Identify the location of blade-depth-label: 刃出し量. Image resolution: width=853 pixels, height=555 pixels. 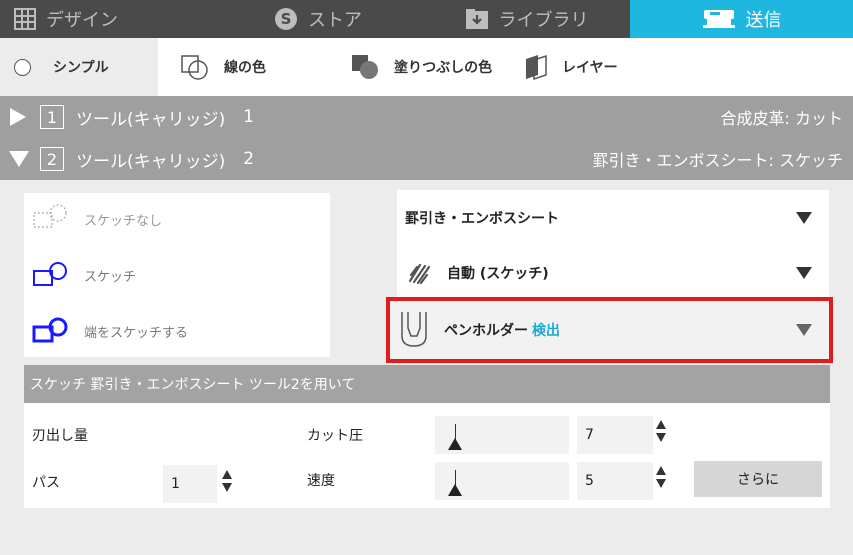
(60, 436).